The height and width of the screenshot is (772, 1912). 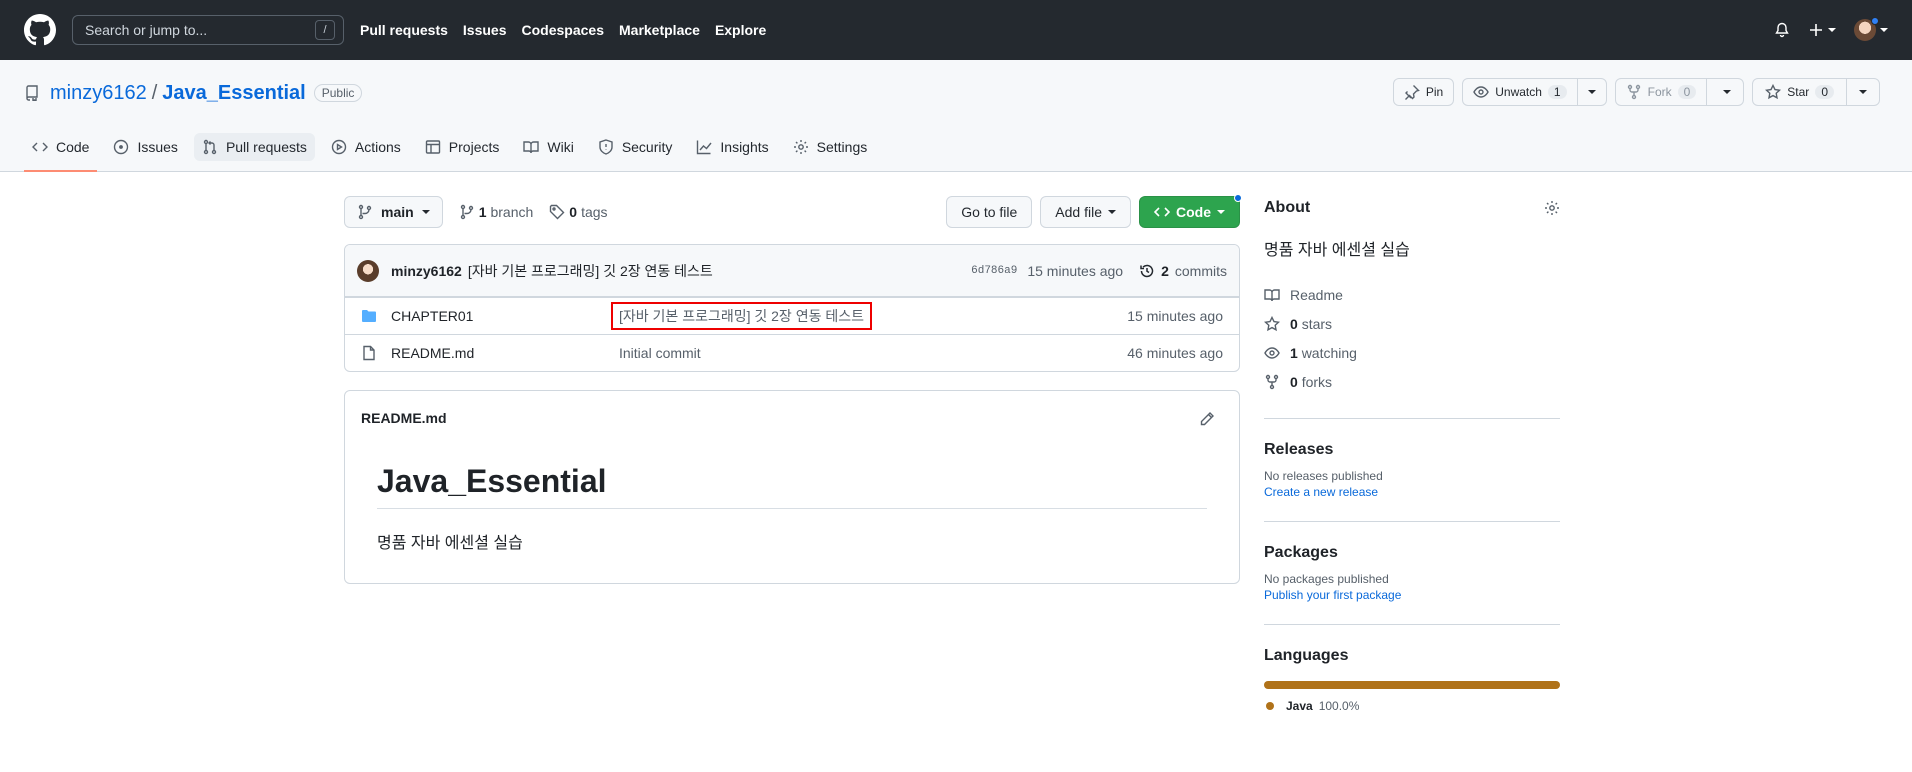 What do you see at coordinates (393, 212) in the screenshot?
I see `branch-selector: main` at bounding box center [393, 212].